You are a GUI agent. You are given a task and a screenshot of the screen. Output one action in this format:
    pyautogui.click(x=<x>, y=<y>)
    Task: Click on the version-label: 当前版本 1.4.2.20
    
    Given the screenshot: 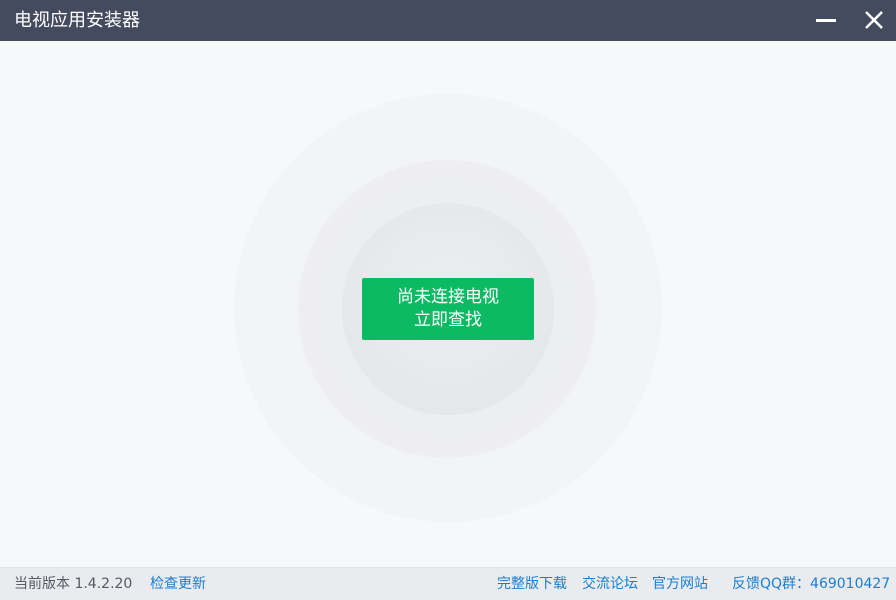 What is the action you would take?
    pyautogui.click(x=73, y=584)
    